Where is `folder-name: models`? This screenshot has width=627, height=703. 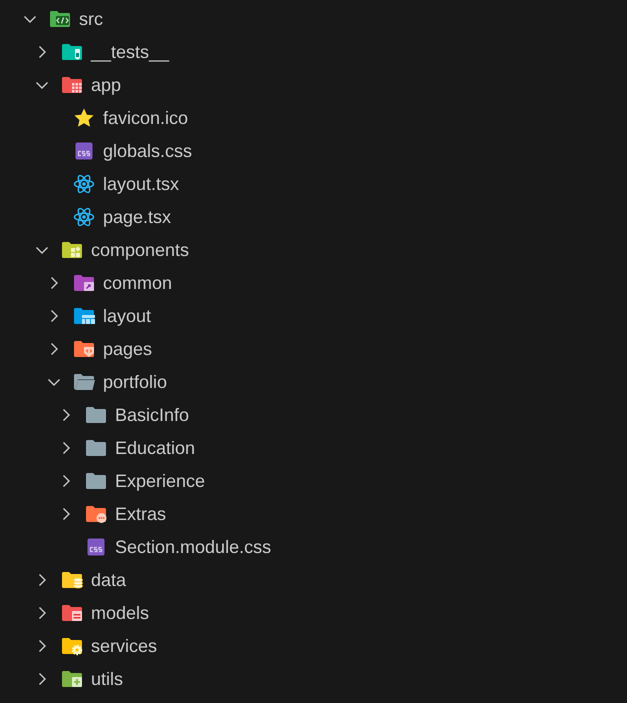 folder-name: models is located at coordinates (120, 613).